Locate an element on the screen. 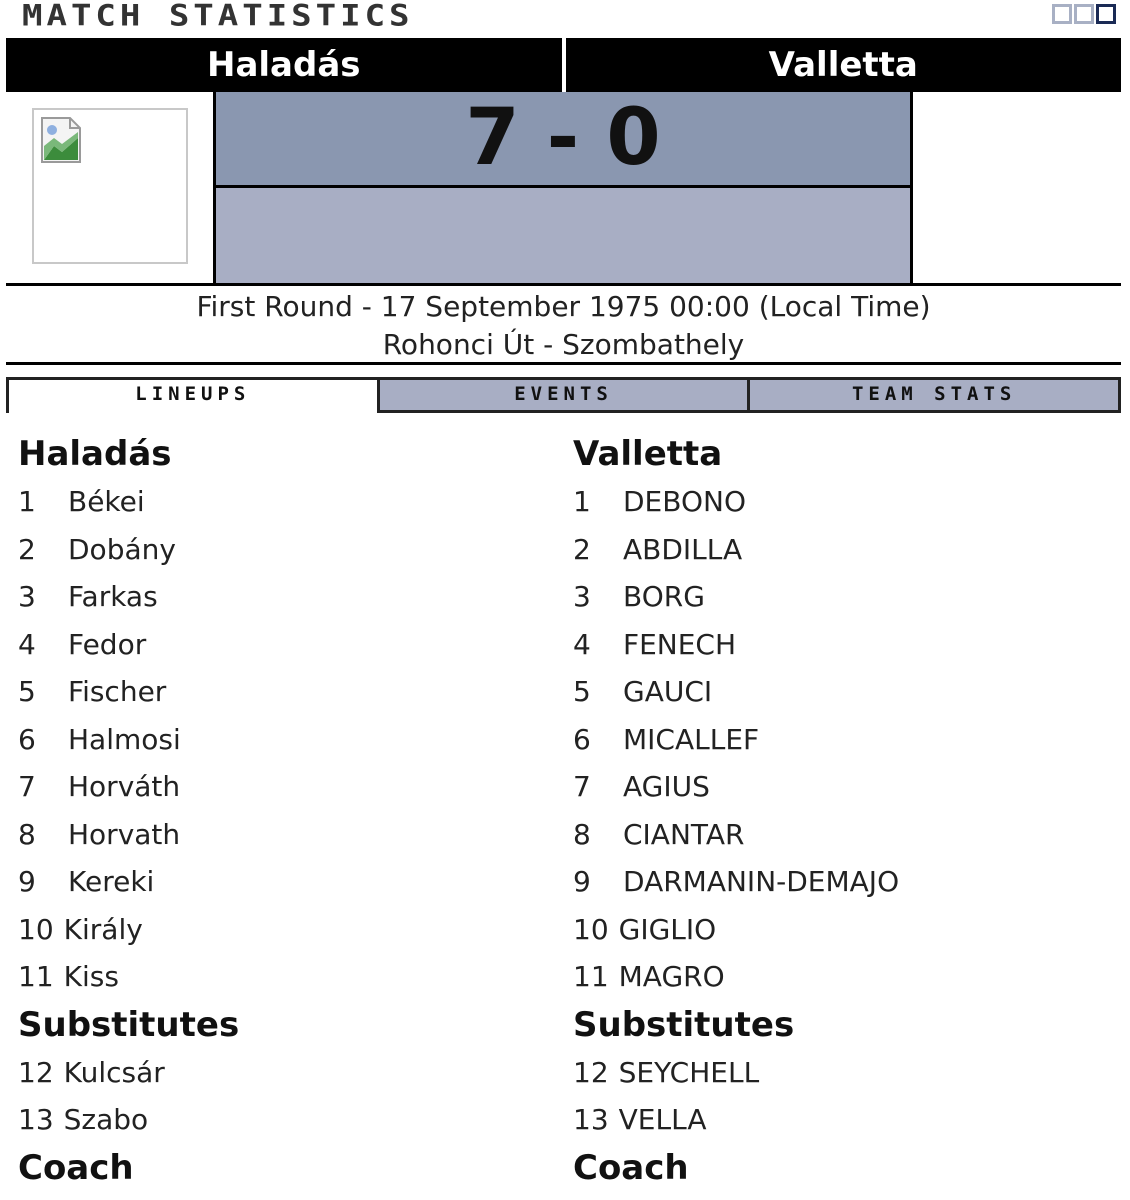 This screenshot has height=1200, width=1130. venue: Rohonci Út - Szombathely is located at coordinates (563, 344).